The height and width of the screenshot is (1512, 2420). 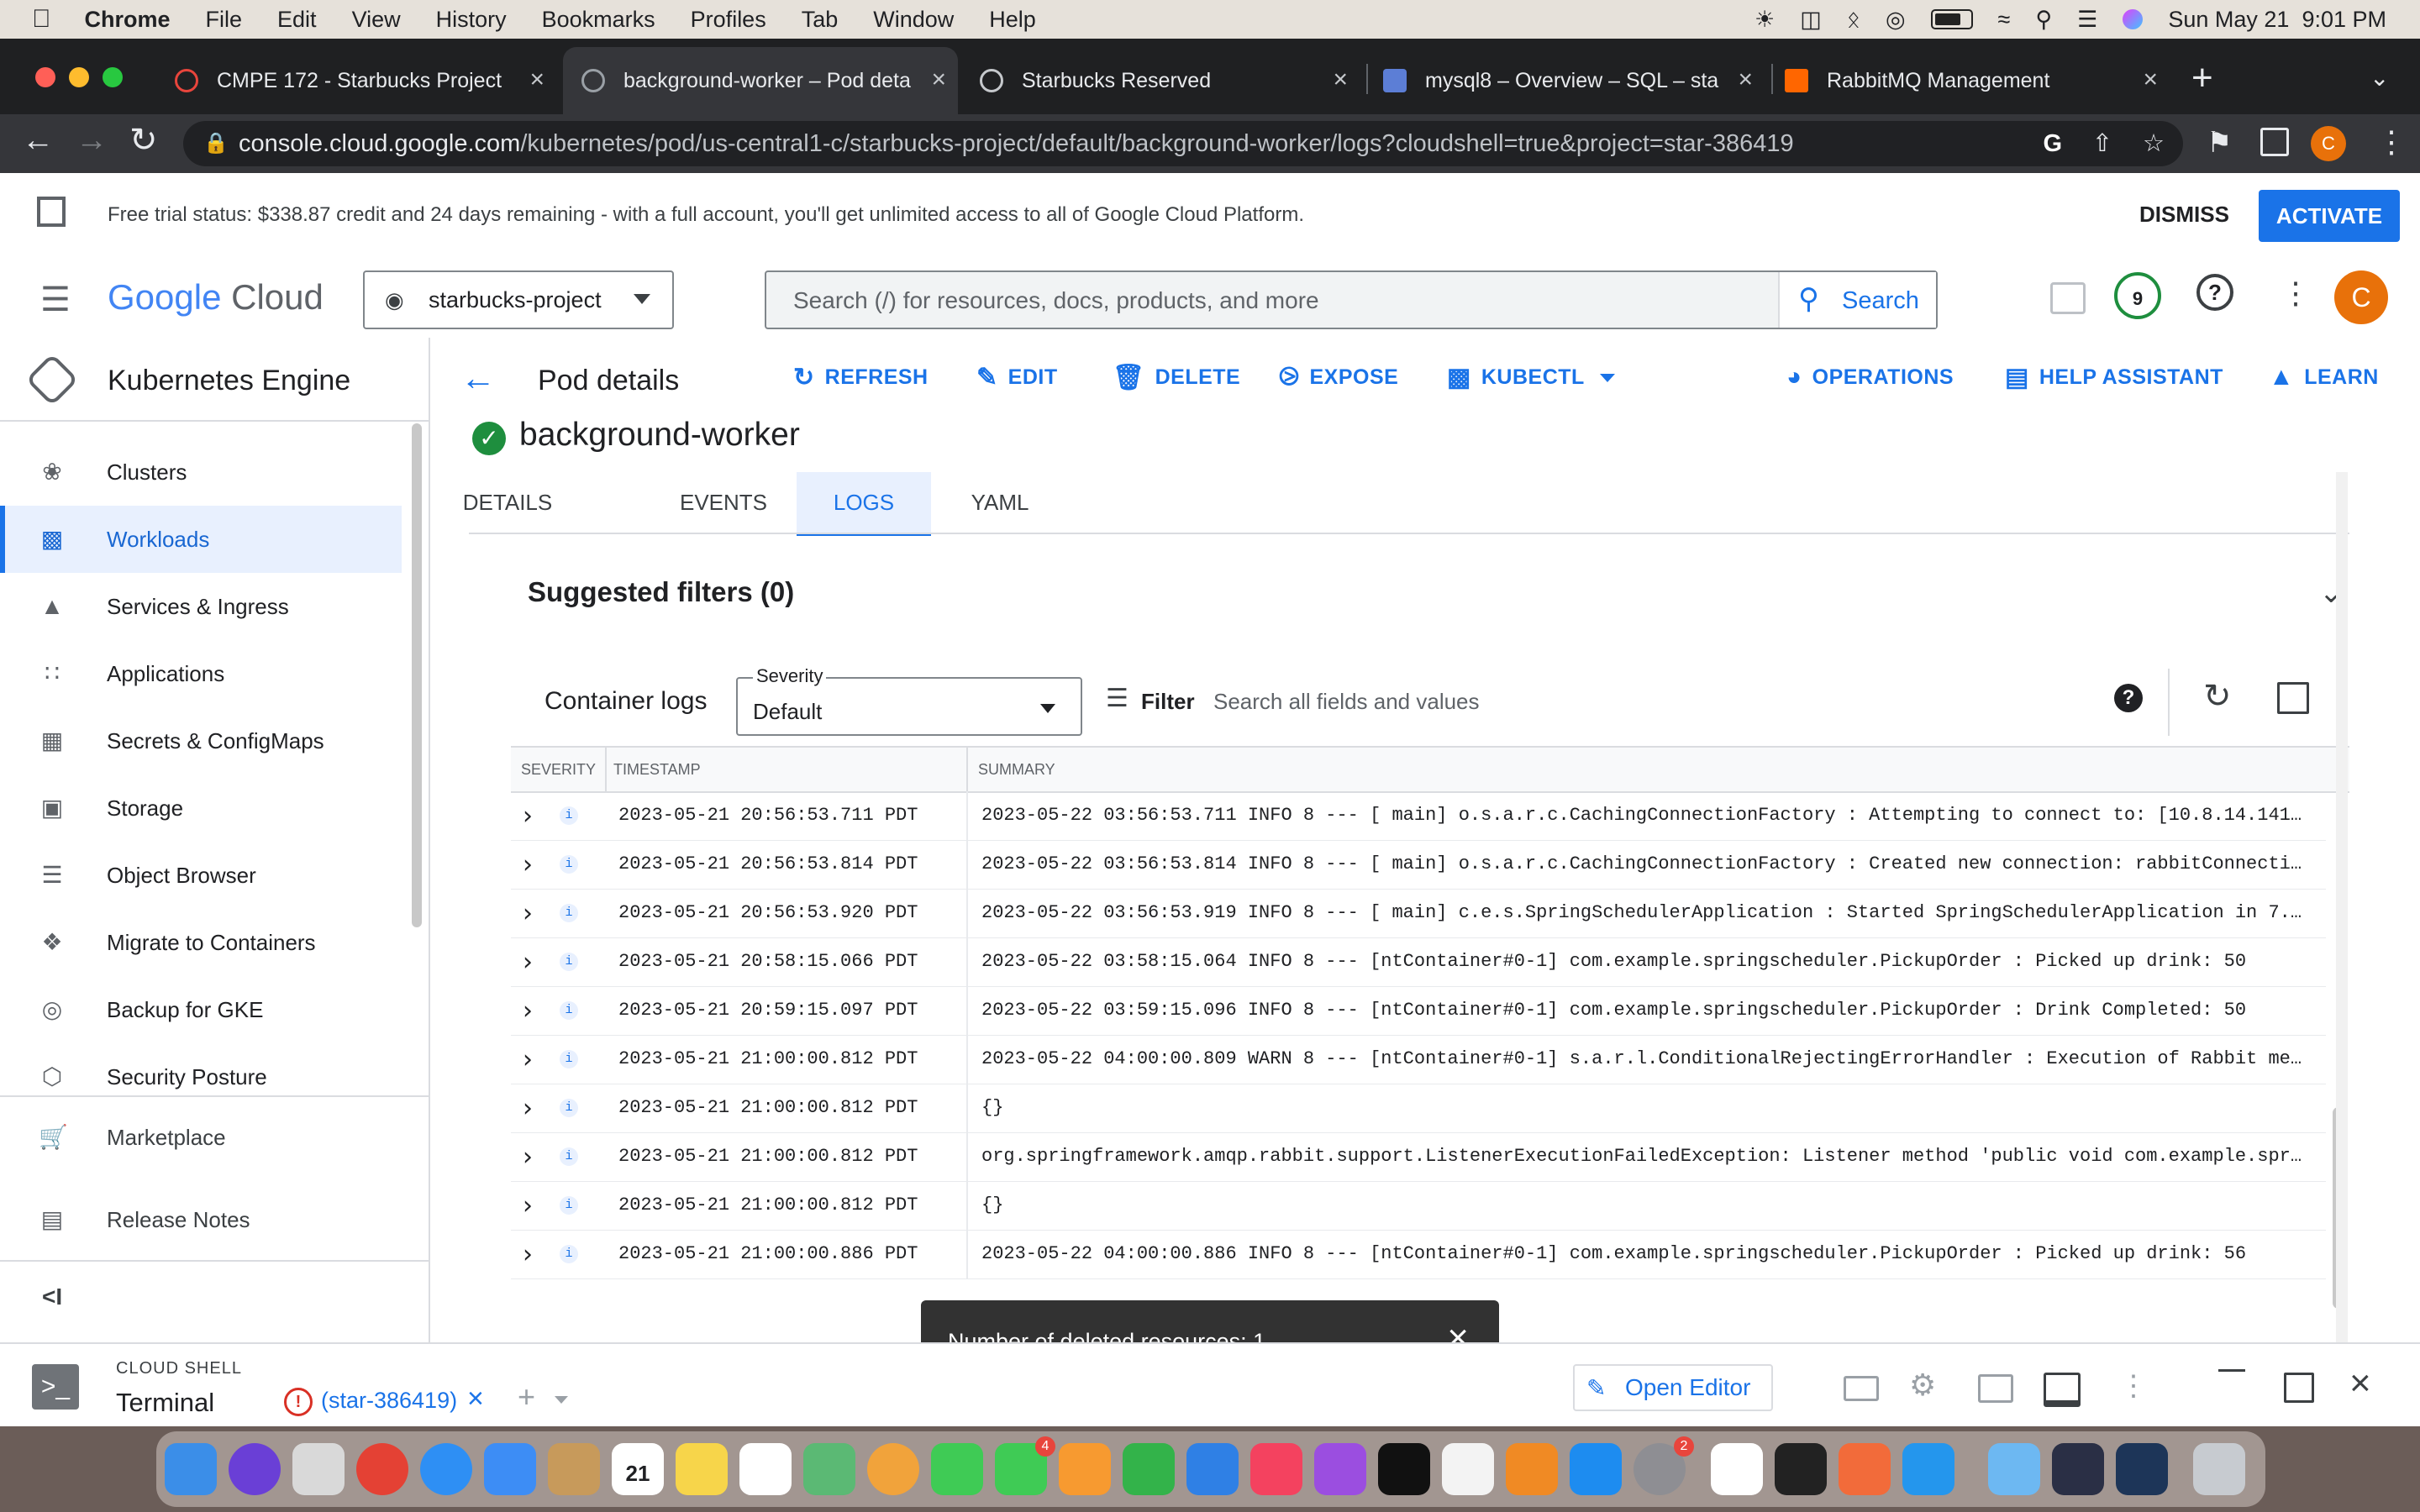 What do you see at coordinates (1995, 1388) in the screenshot?
I see `web-preview-icon` at bounding box center [1995, 1388].